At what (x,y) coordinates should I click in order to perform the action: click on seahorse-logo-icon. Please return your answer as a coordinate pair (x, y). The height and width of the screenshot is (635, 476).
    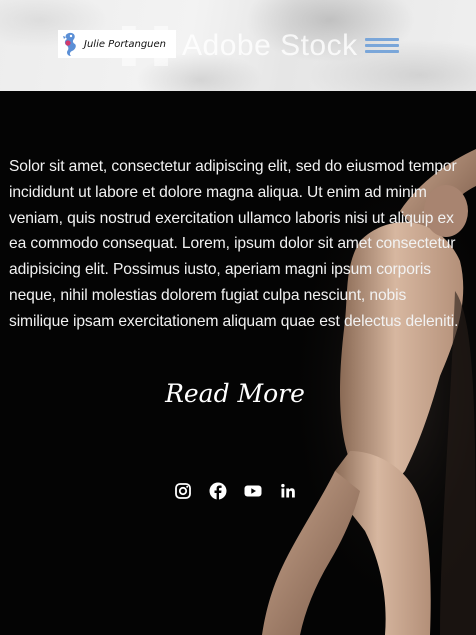
    Looking at the image, I should click on (69, 44).